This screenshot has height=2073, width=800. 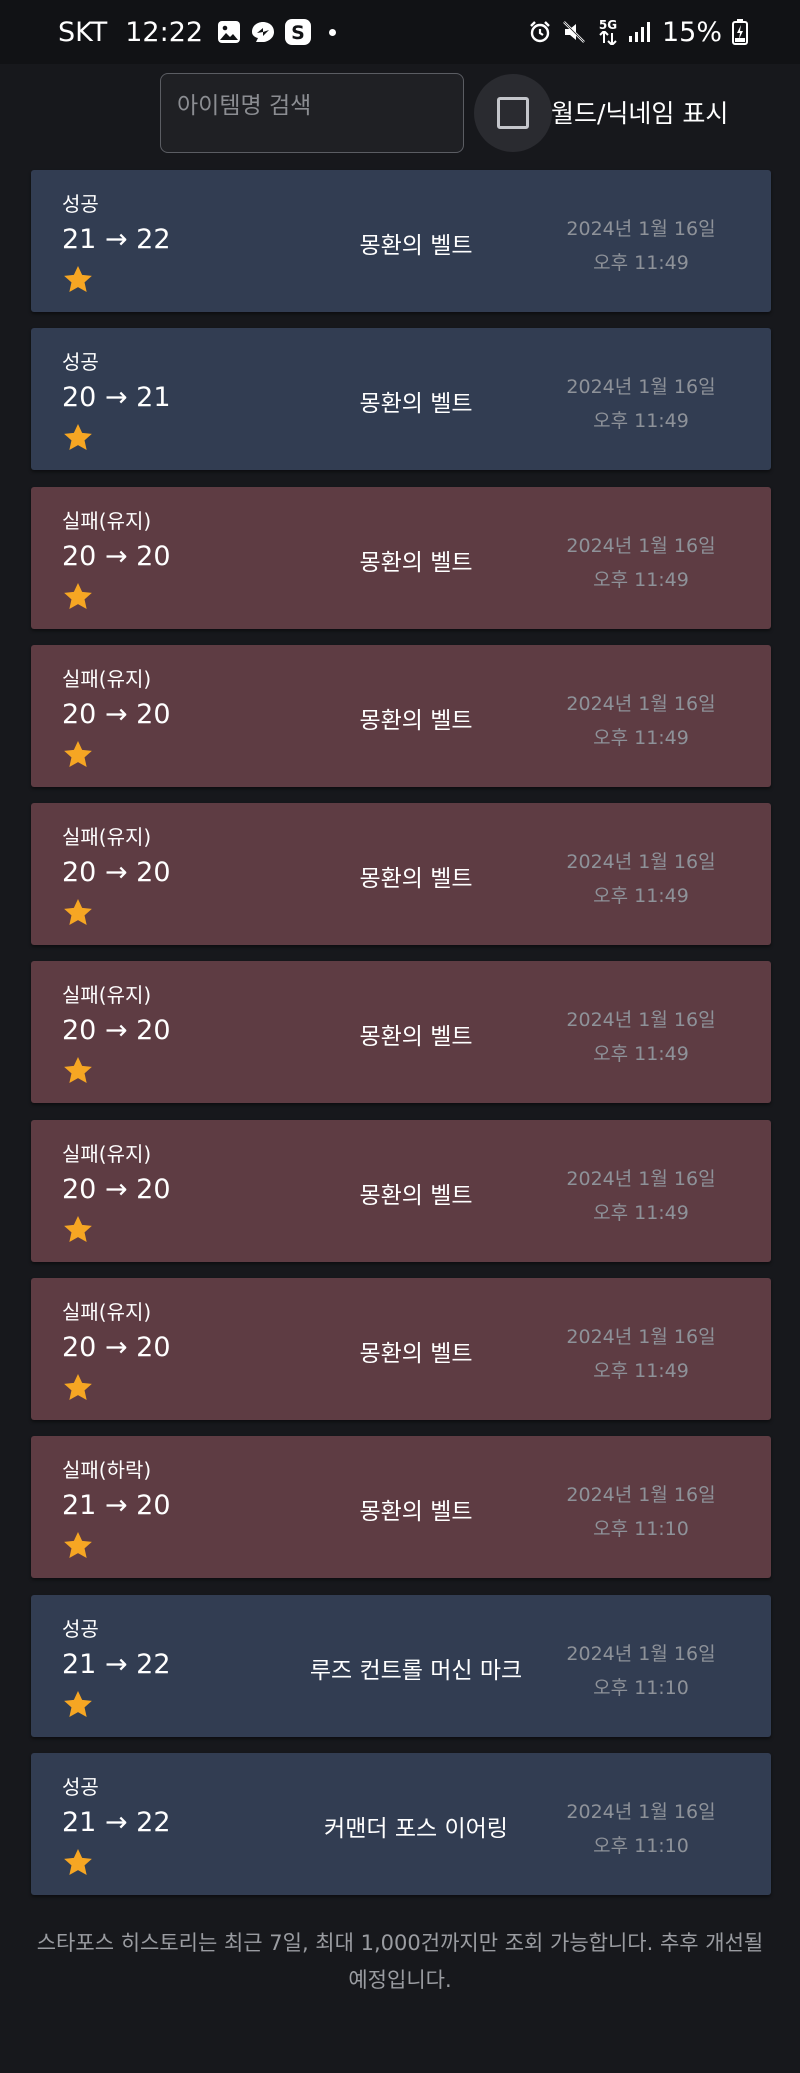 What do you see at coordinates (639, 112) in the screenshot?
I see `world-nickname-label: 월드/닉네임 표시` at bounding box center [639, 112].